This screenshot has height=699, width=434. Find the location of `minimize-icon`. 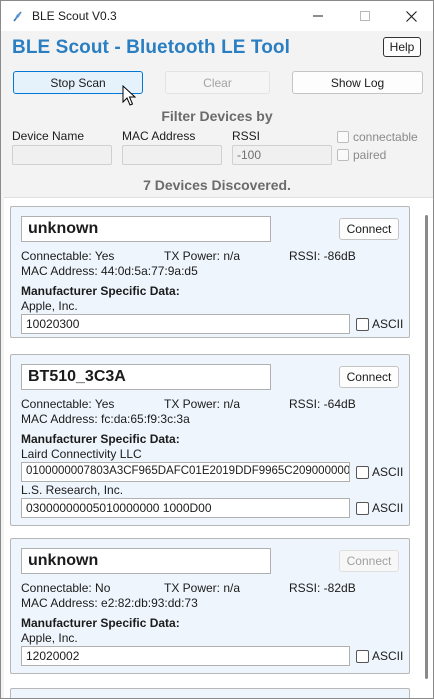

minimize-icon is located at coordinates (318, 16).